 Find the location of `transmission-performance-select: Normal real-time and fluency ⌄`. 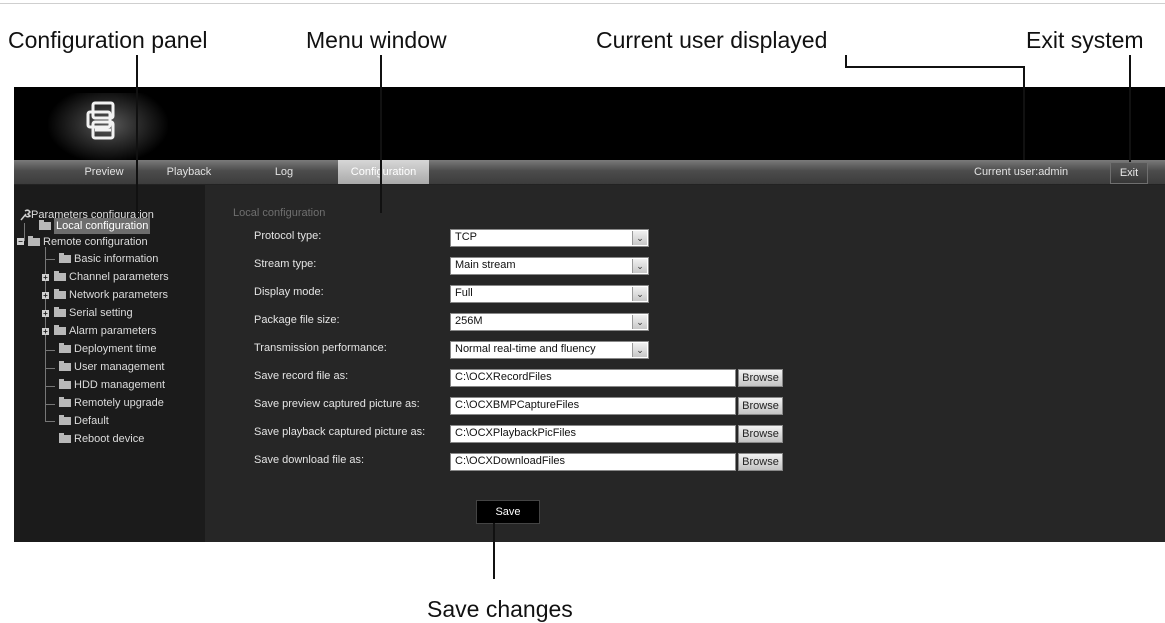

transmission-performance-select: Normal real-time and fluency ⌄ is located at coordinates (549, 350).